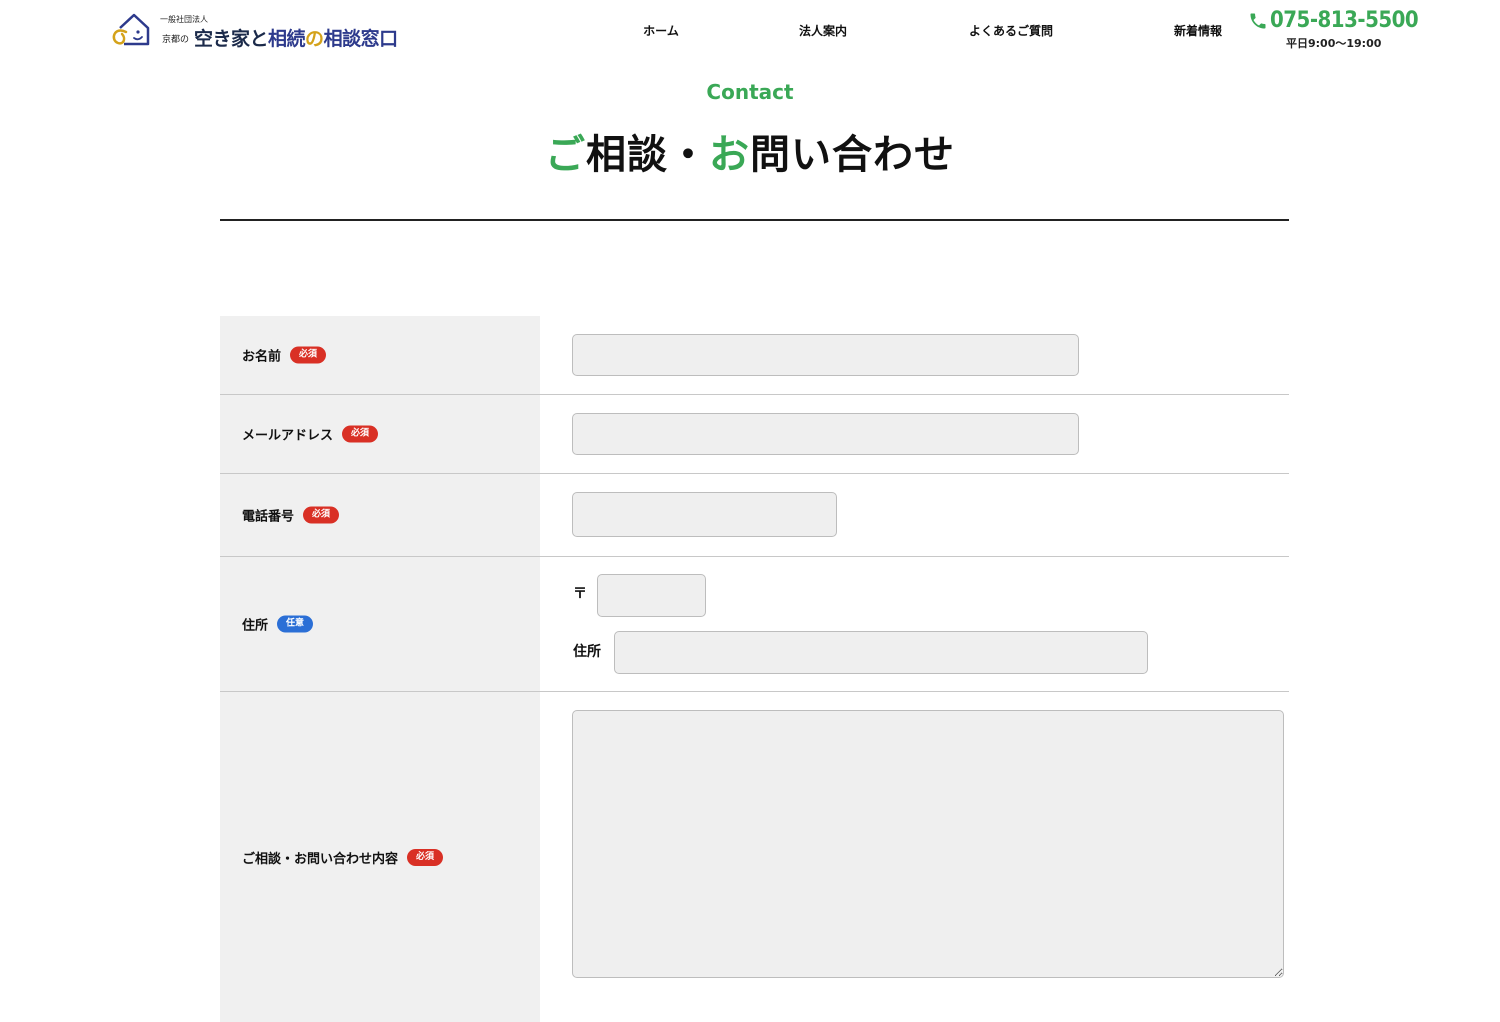  What do you see at coordinates (825, 434) in the screenshot?
I see `email-input` at bounding box center [825, 434].